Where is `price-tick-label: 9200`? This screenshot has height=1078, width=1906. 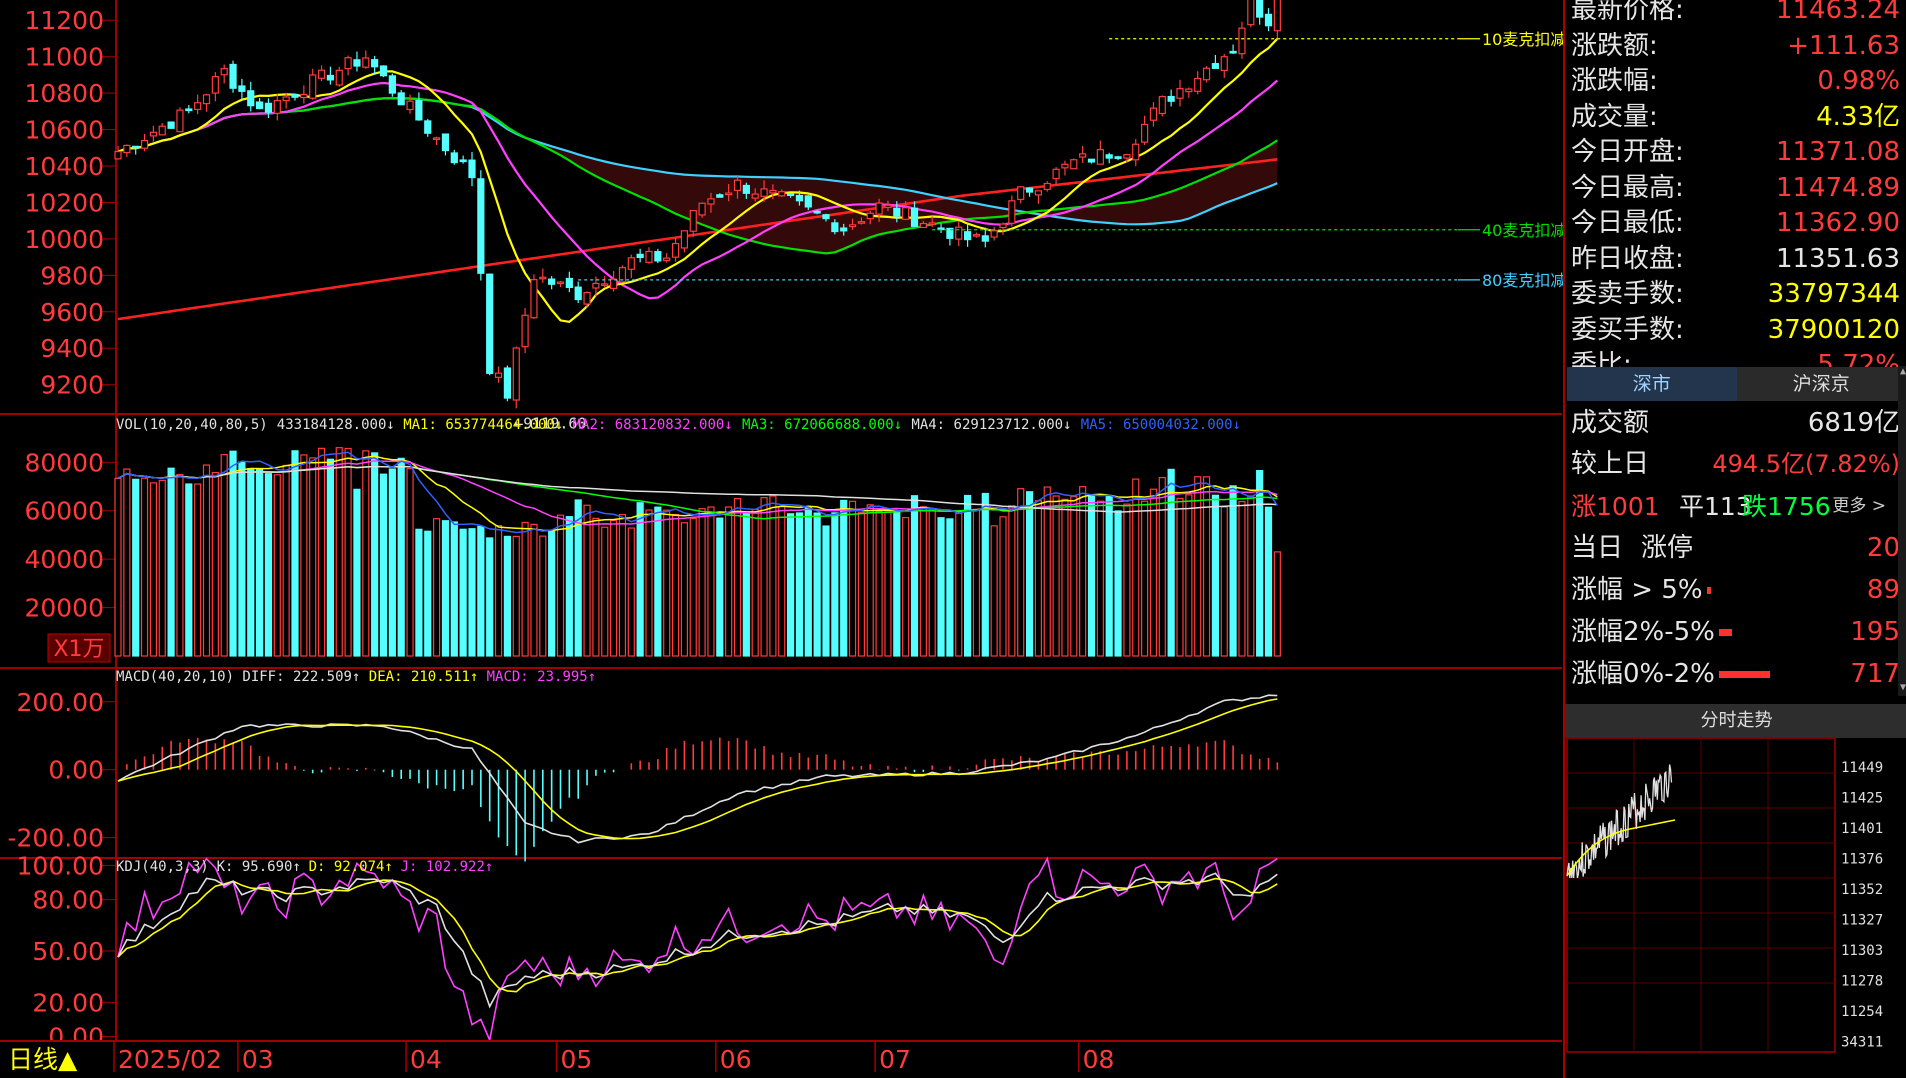
price-tick-label: 9200 is located at coordinates (72, 385).